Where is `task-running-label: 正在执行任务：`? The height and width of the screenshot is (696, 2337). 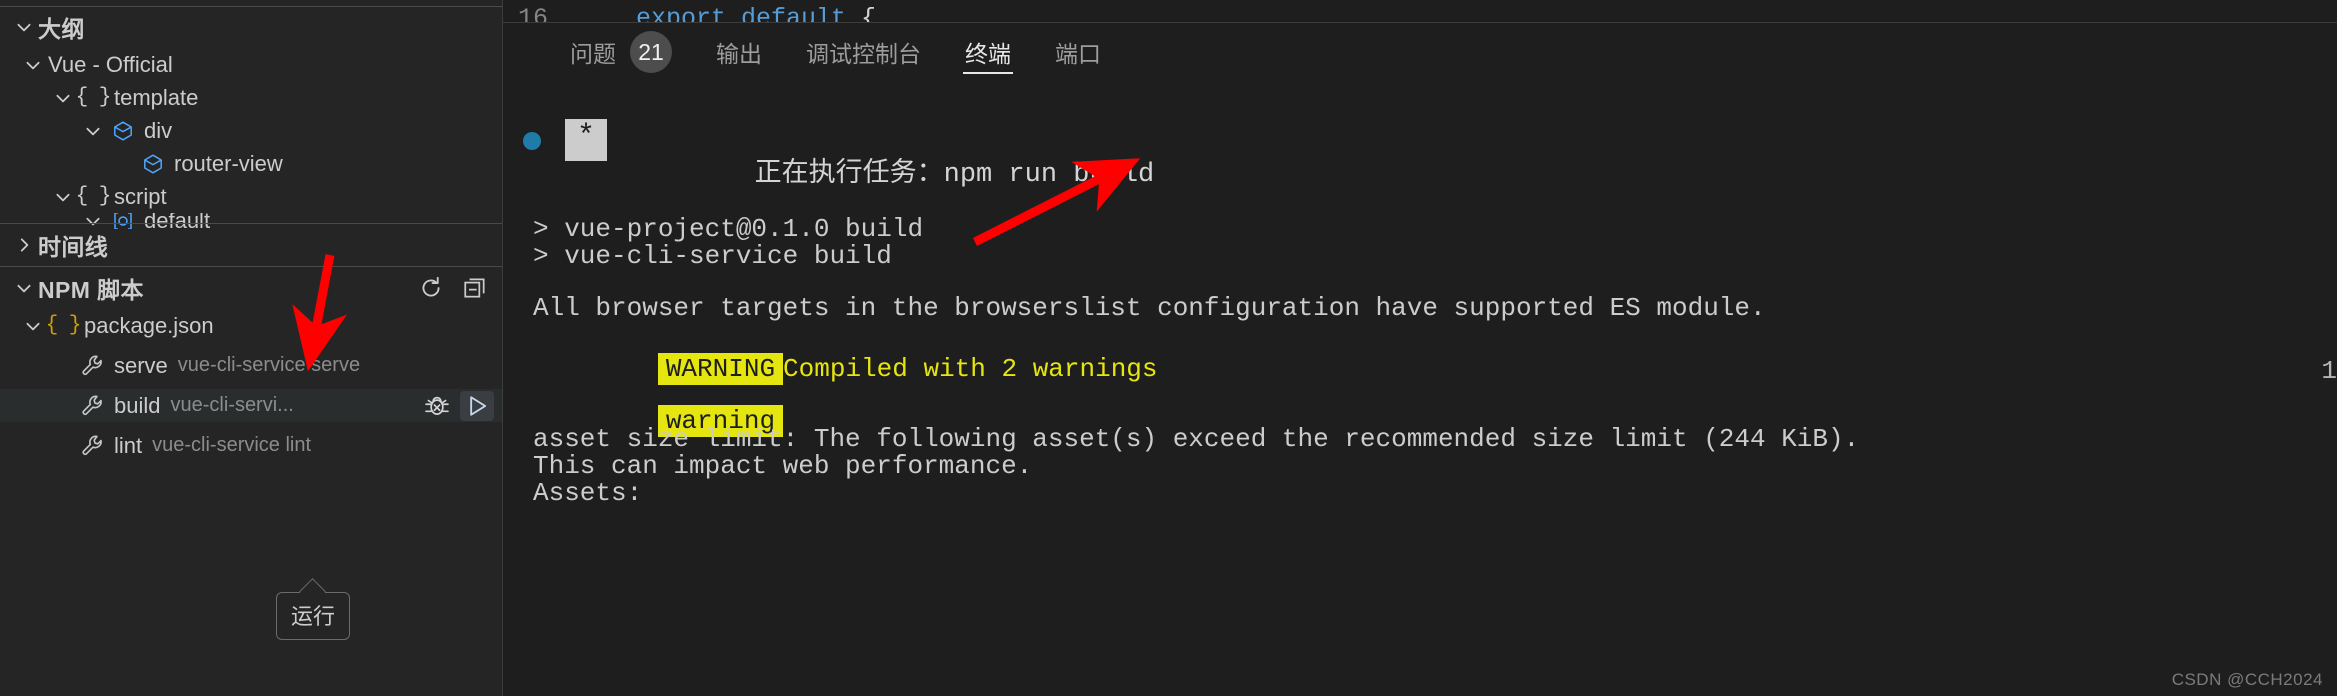
task-running-label: 正在执行任务： is located at coordinates (849, 175).